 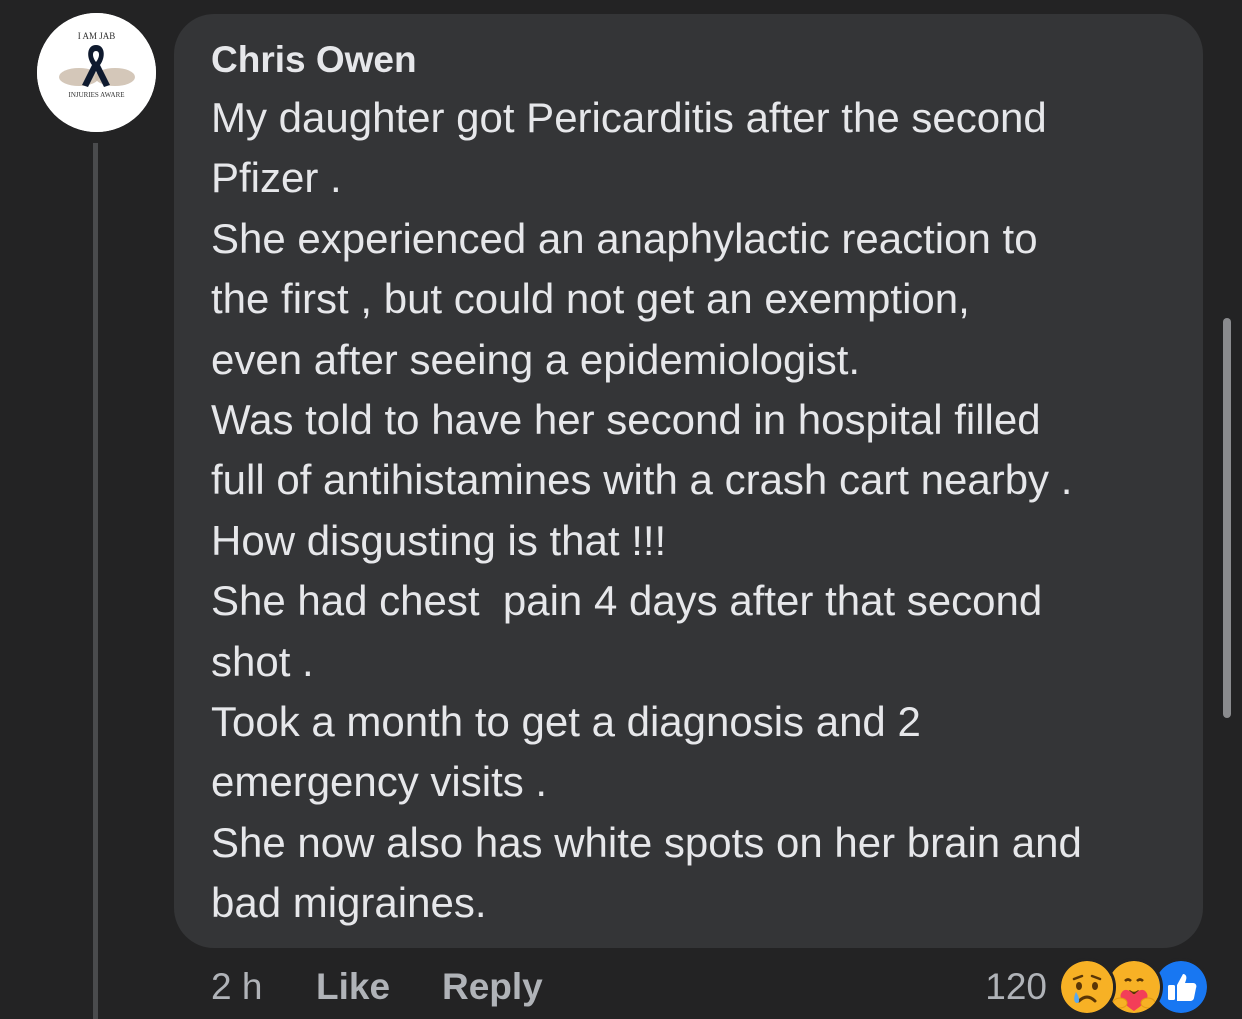 I want to click on comment-line: bad migraines., so click(x=349, y=903).